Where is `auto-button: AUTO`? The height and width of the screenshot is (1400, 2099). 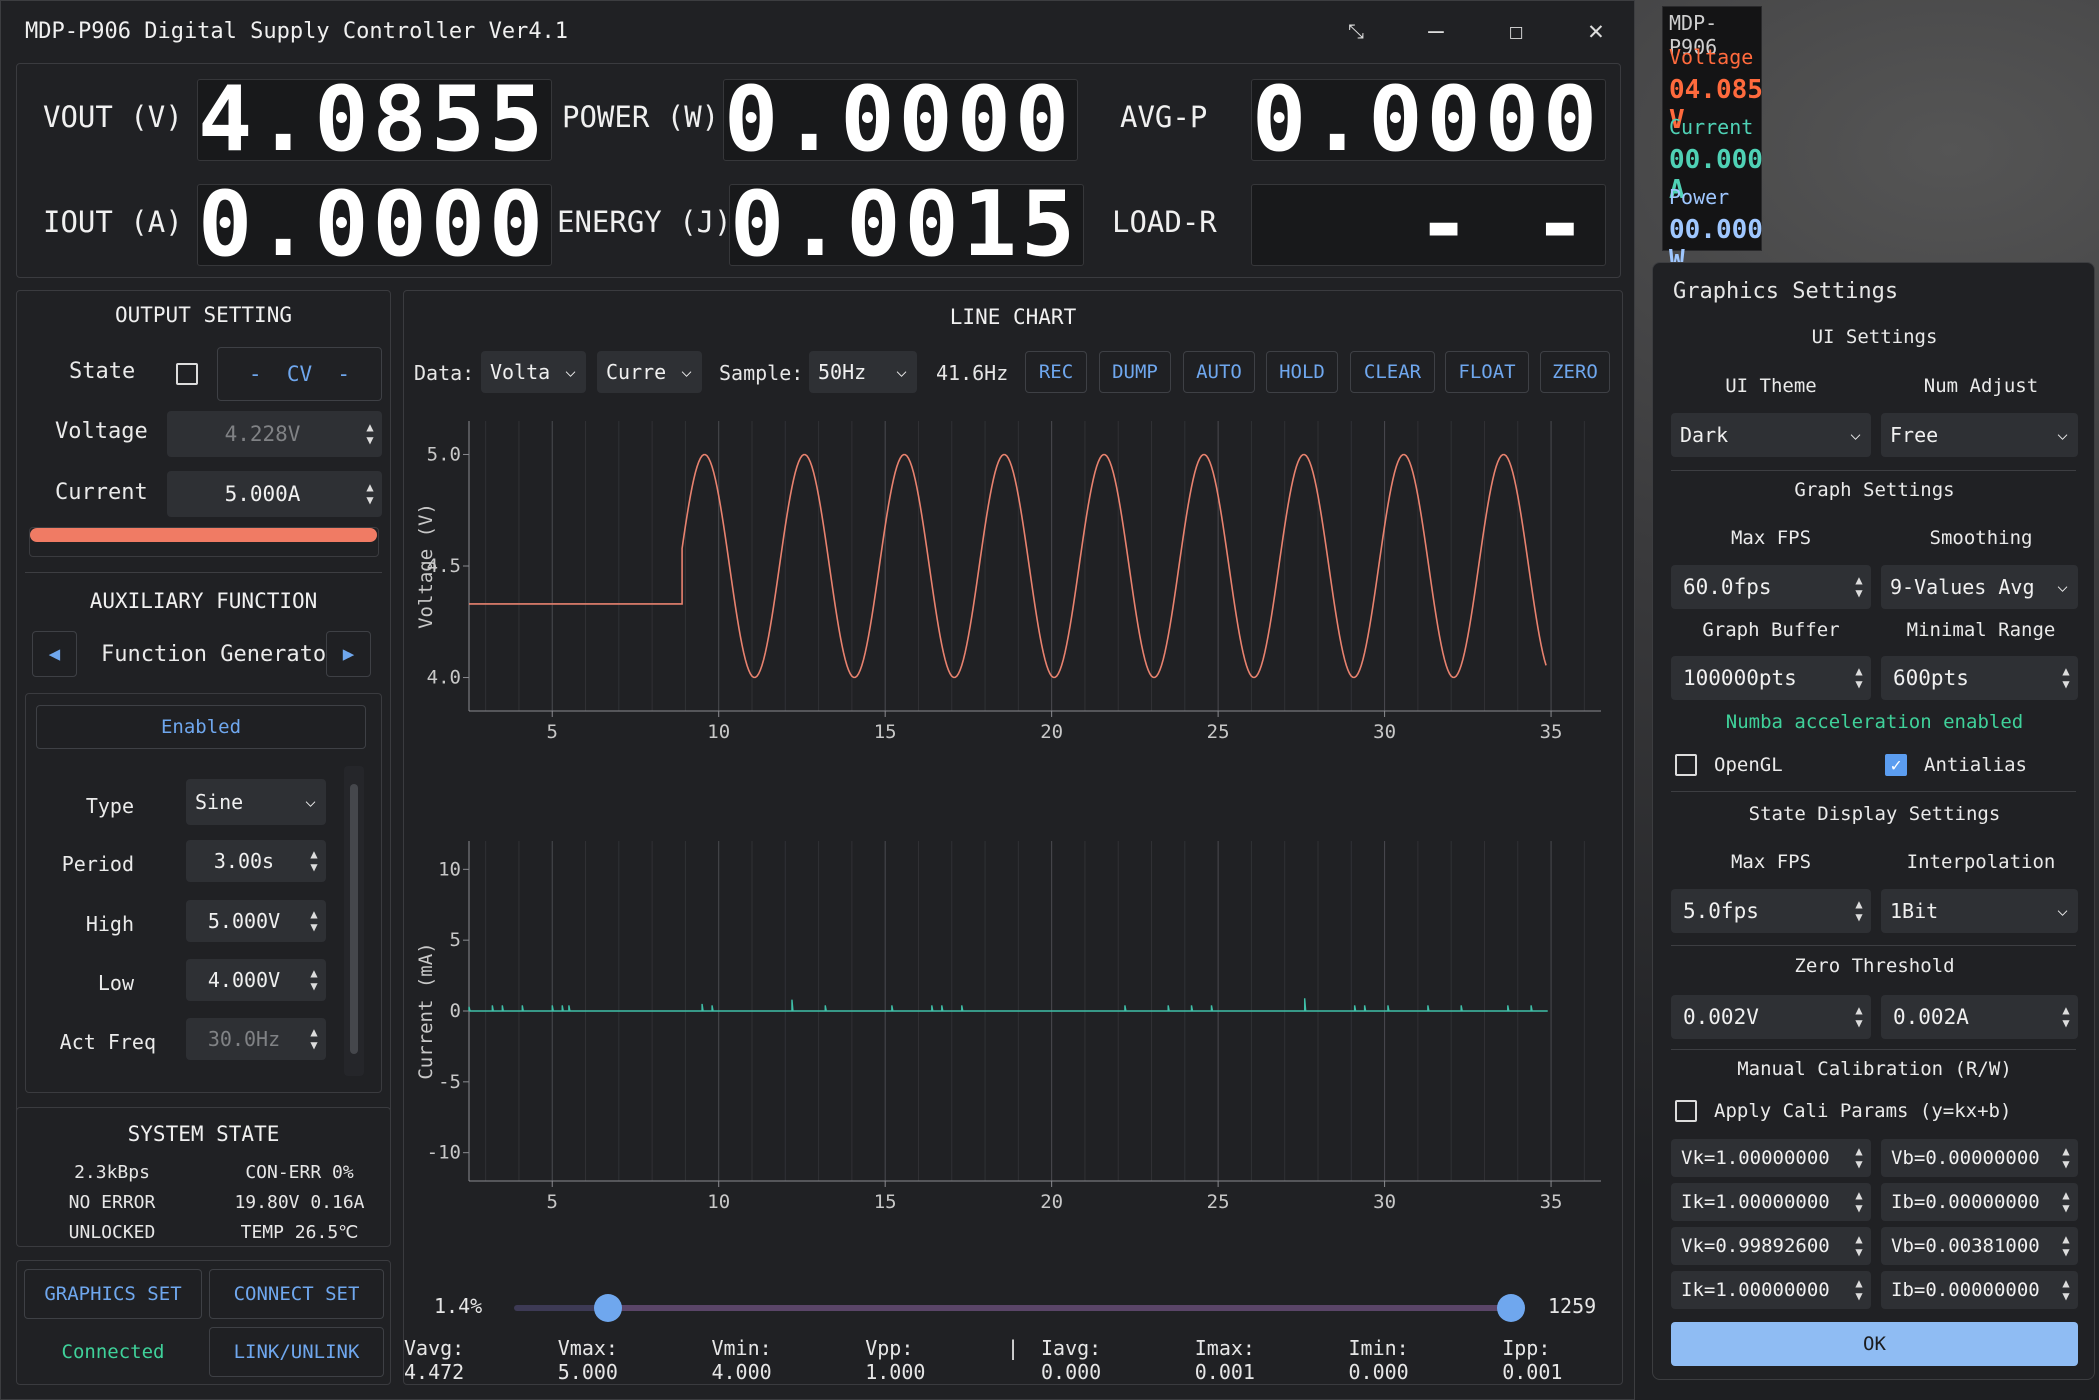
auto-button: AUTO is located at coordinates (1219, 372).